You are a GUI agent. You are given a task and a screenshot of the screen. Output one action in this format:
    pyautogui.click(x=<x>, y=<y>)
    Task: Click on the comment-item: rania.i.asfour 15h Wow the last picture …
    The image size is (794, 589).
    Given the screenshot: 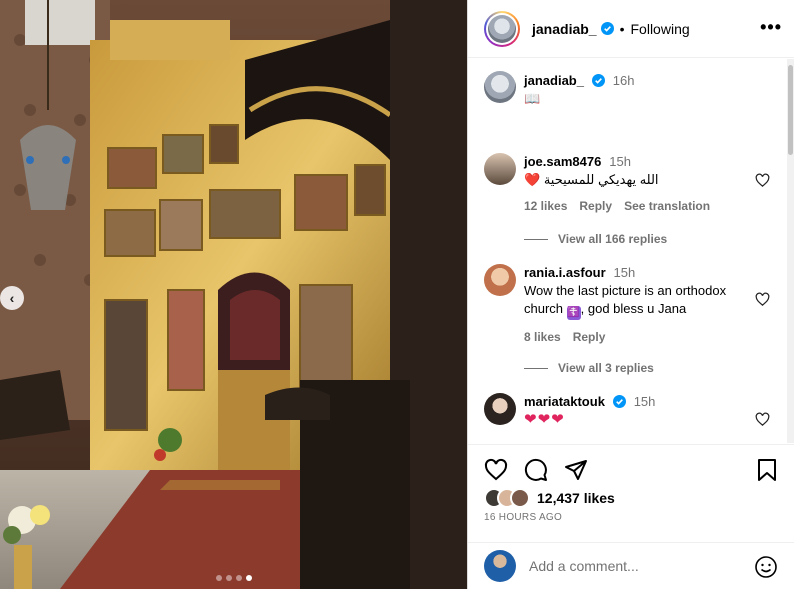 What is the action you would take?
    pyautogui.click(x=619, y=304)
    